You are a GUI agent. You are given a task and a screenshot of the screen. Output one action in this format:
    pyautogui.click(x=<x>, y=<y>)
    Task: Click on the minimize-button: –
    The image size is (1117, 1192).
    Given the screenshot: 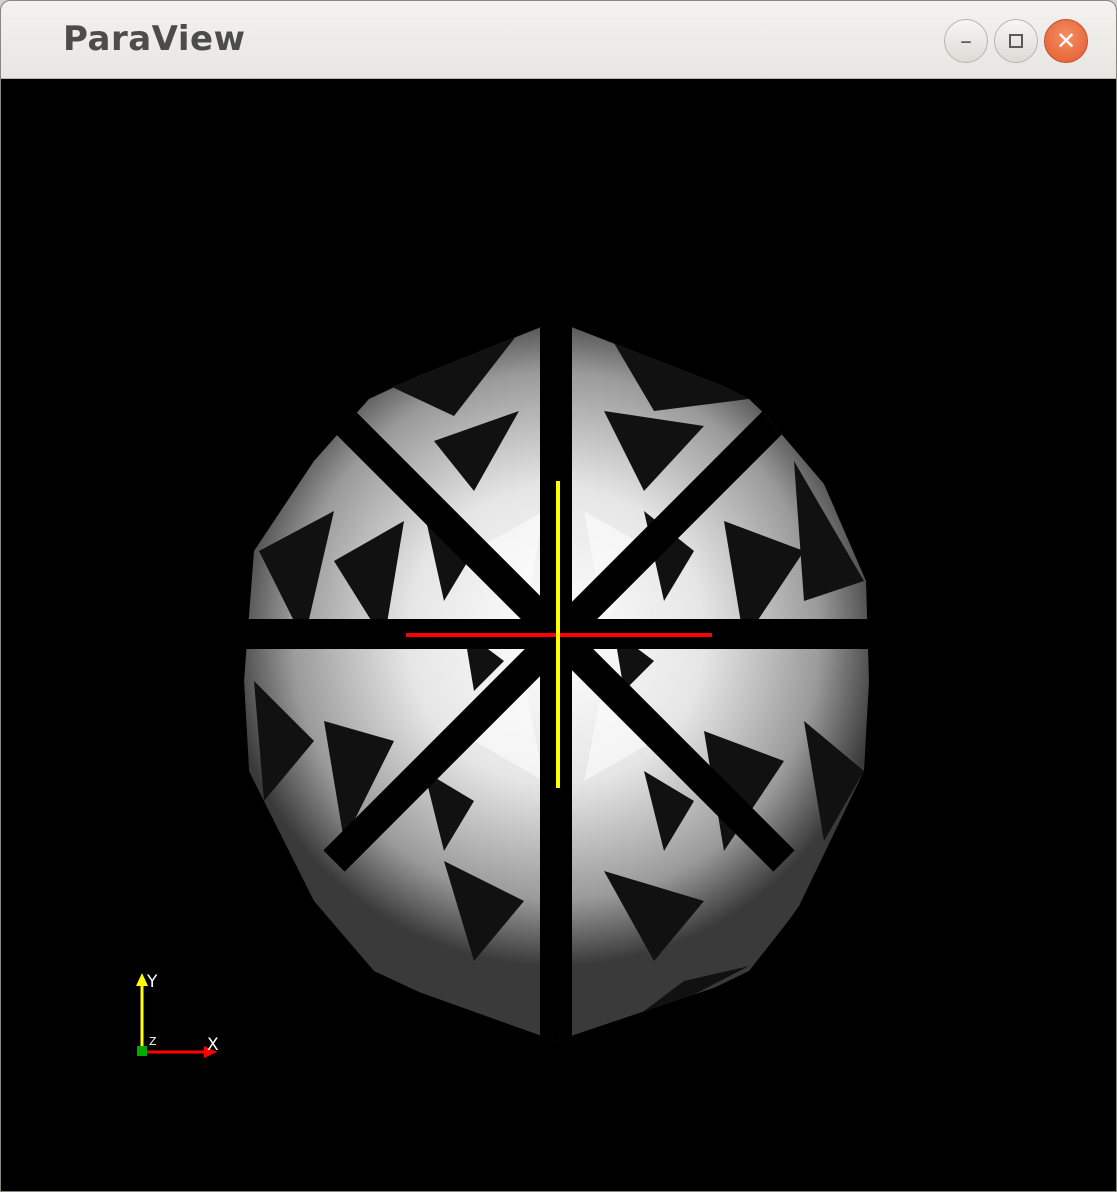 What is the action you would take?
    pyautogui.click(x=966, y=41)
    